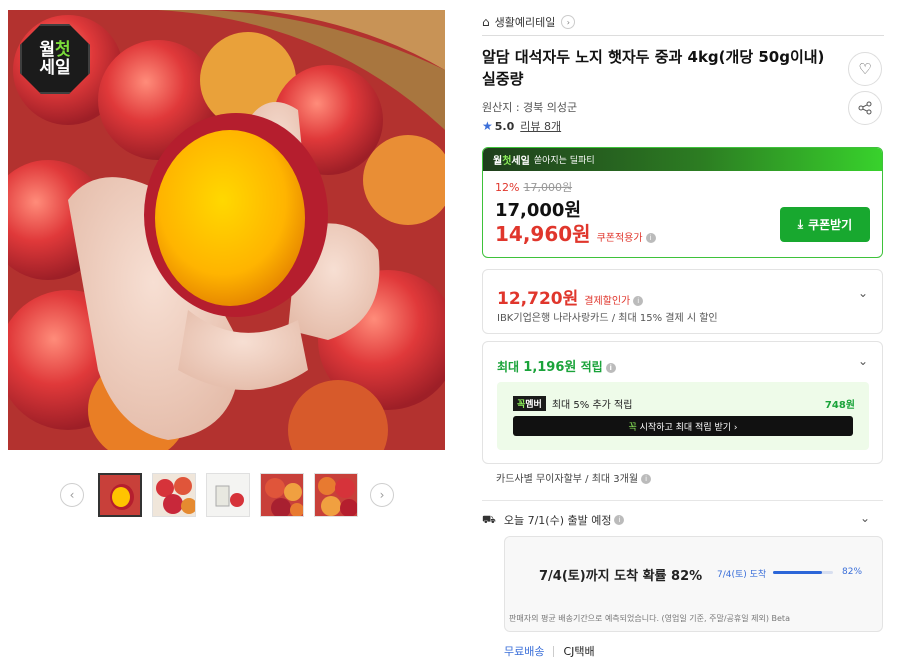  Describe the element at coordinates (621, 576) in the screenshot. I see `arrival-headline: 7/4(토)까지 도착 확률 82%` at that location.